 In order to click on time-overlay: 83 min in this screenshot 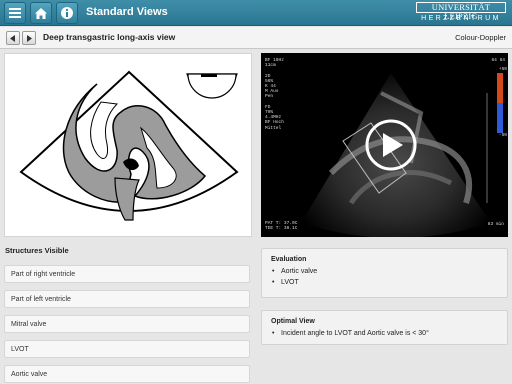, I will do `click(495, 224)`.